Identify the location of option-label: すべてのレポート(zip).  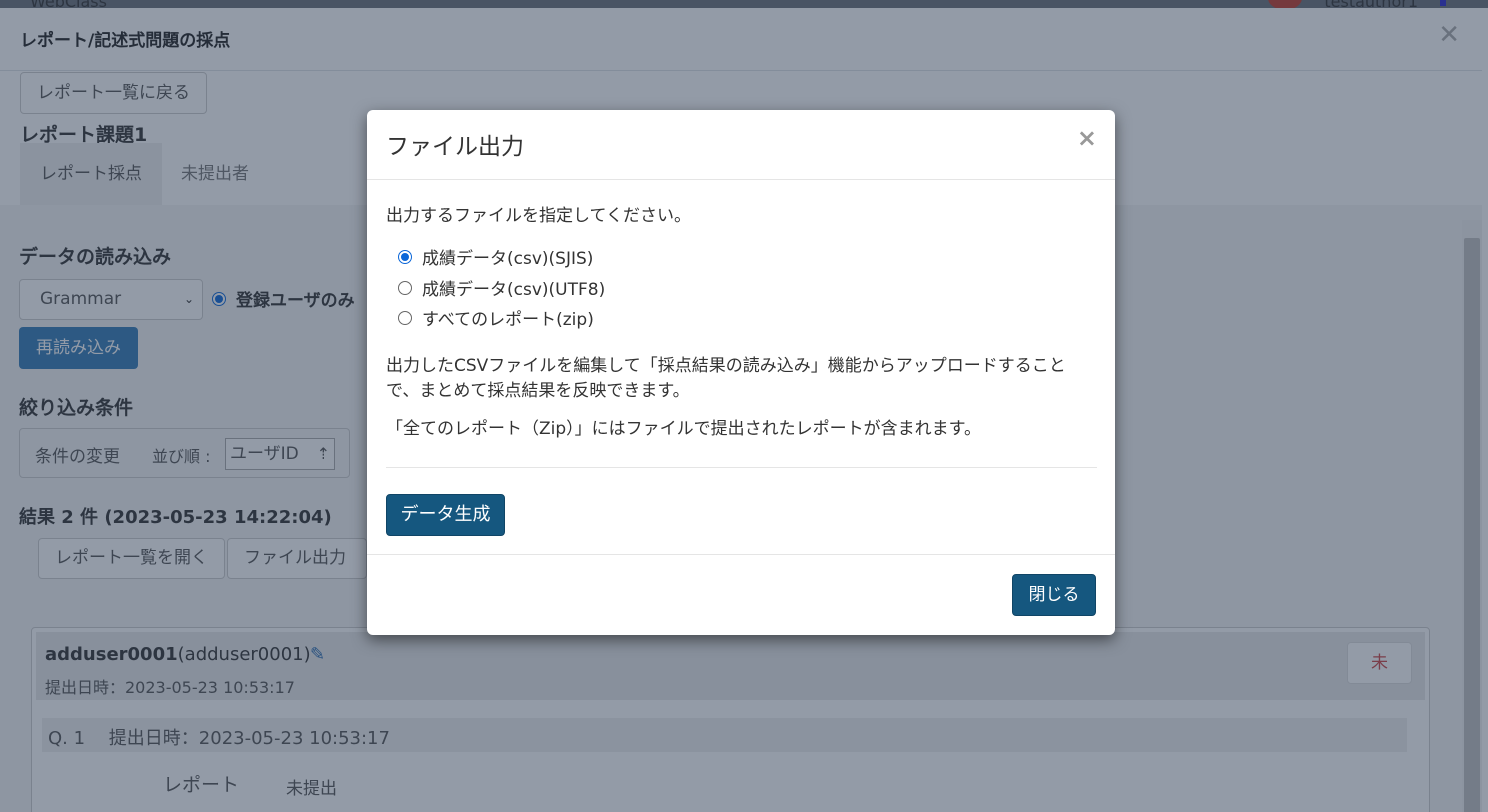
(508, 320).